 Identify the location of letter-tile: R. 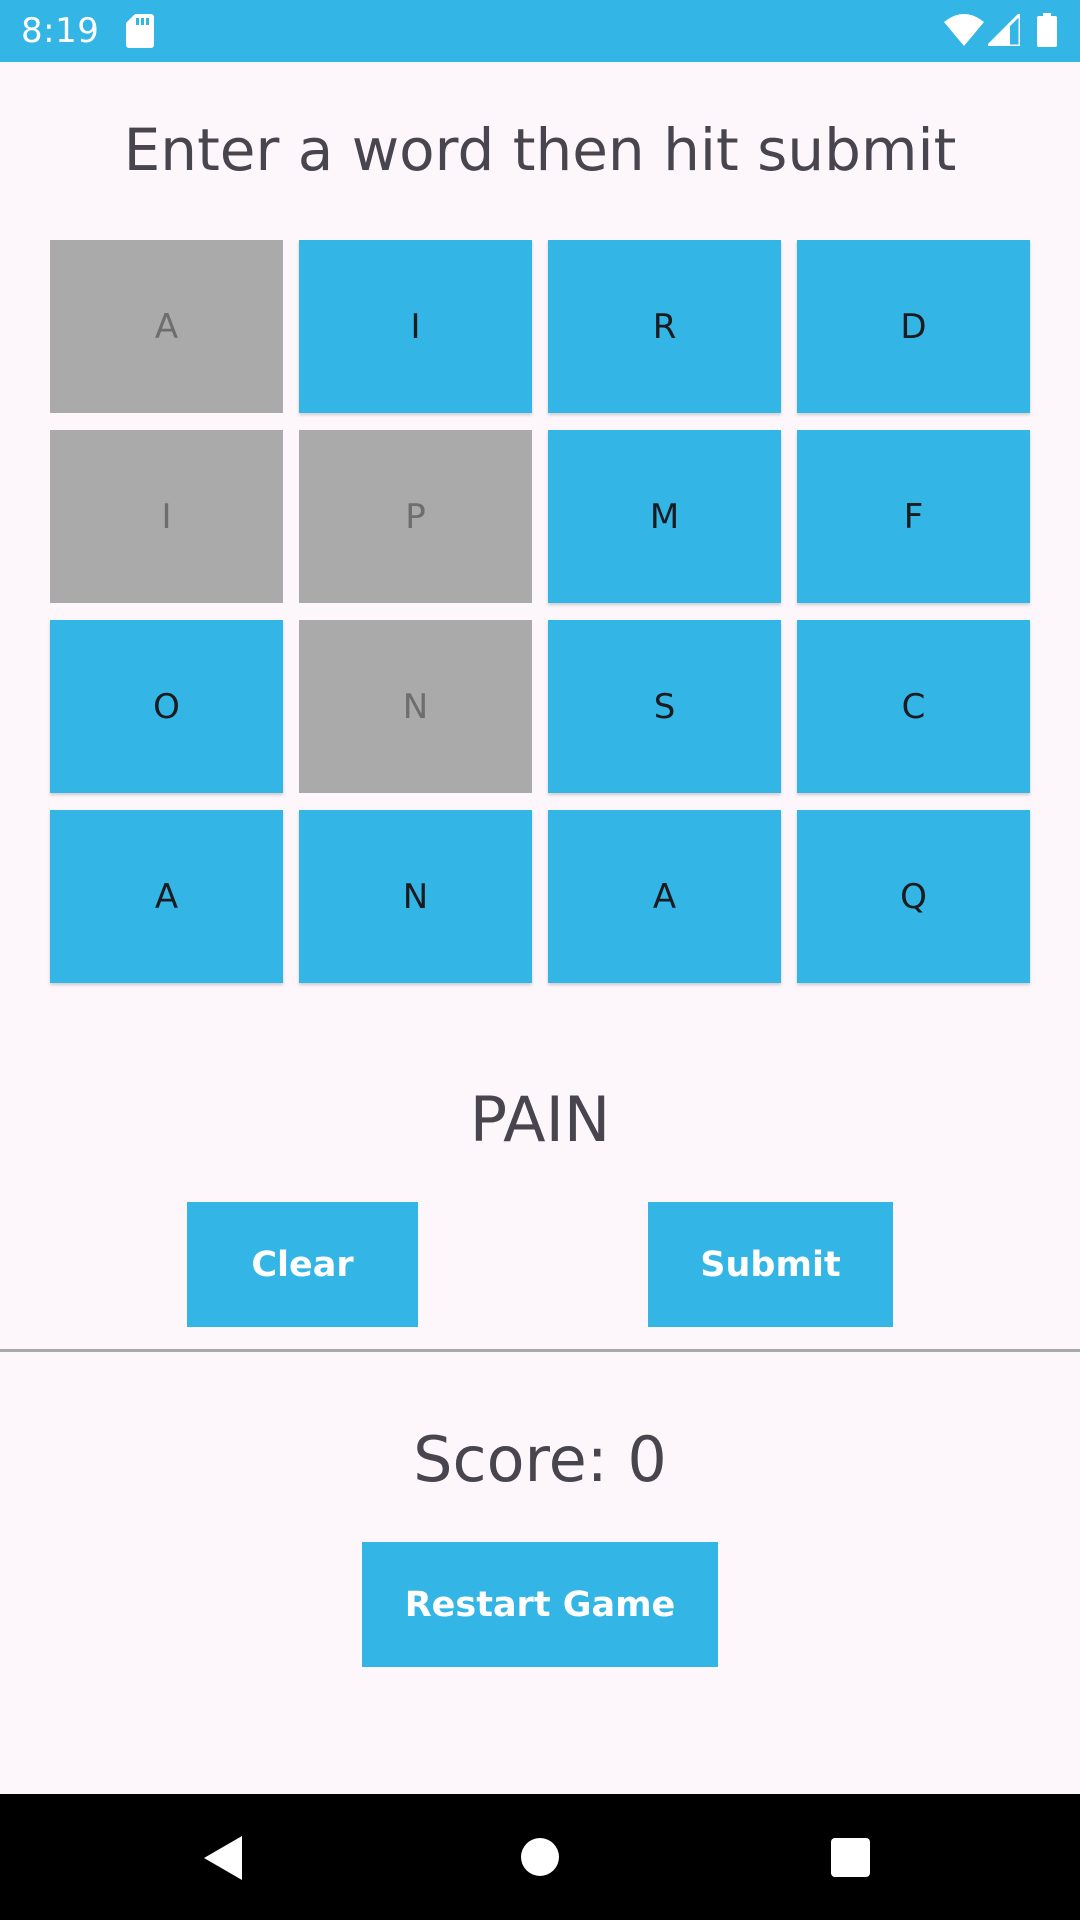
(664, 326).